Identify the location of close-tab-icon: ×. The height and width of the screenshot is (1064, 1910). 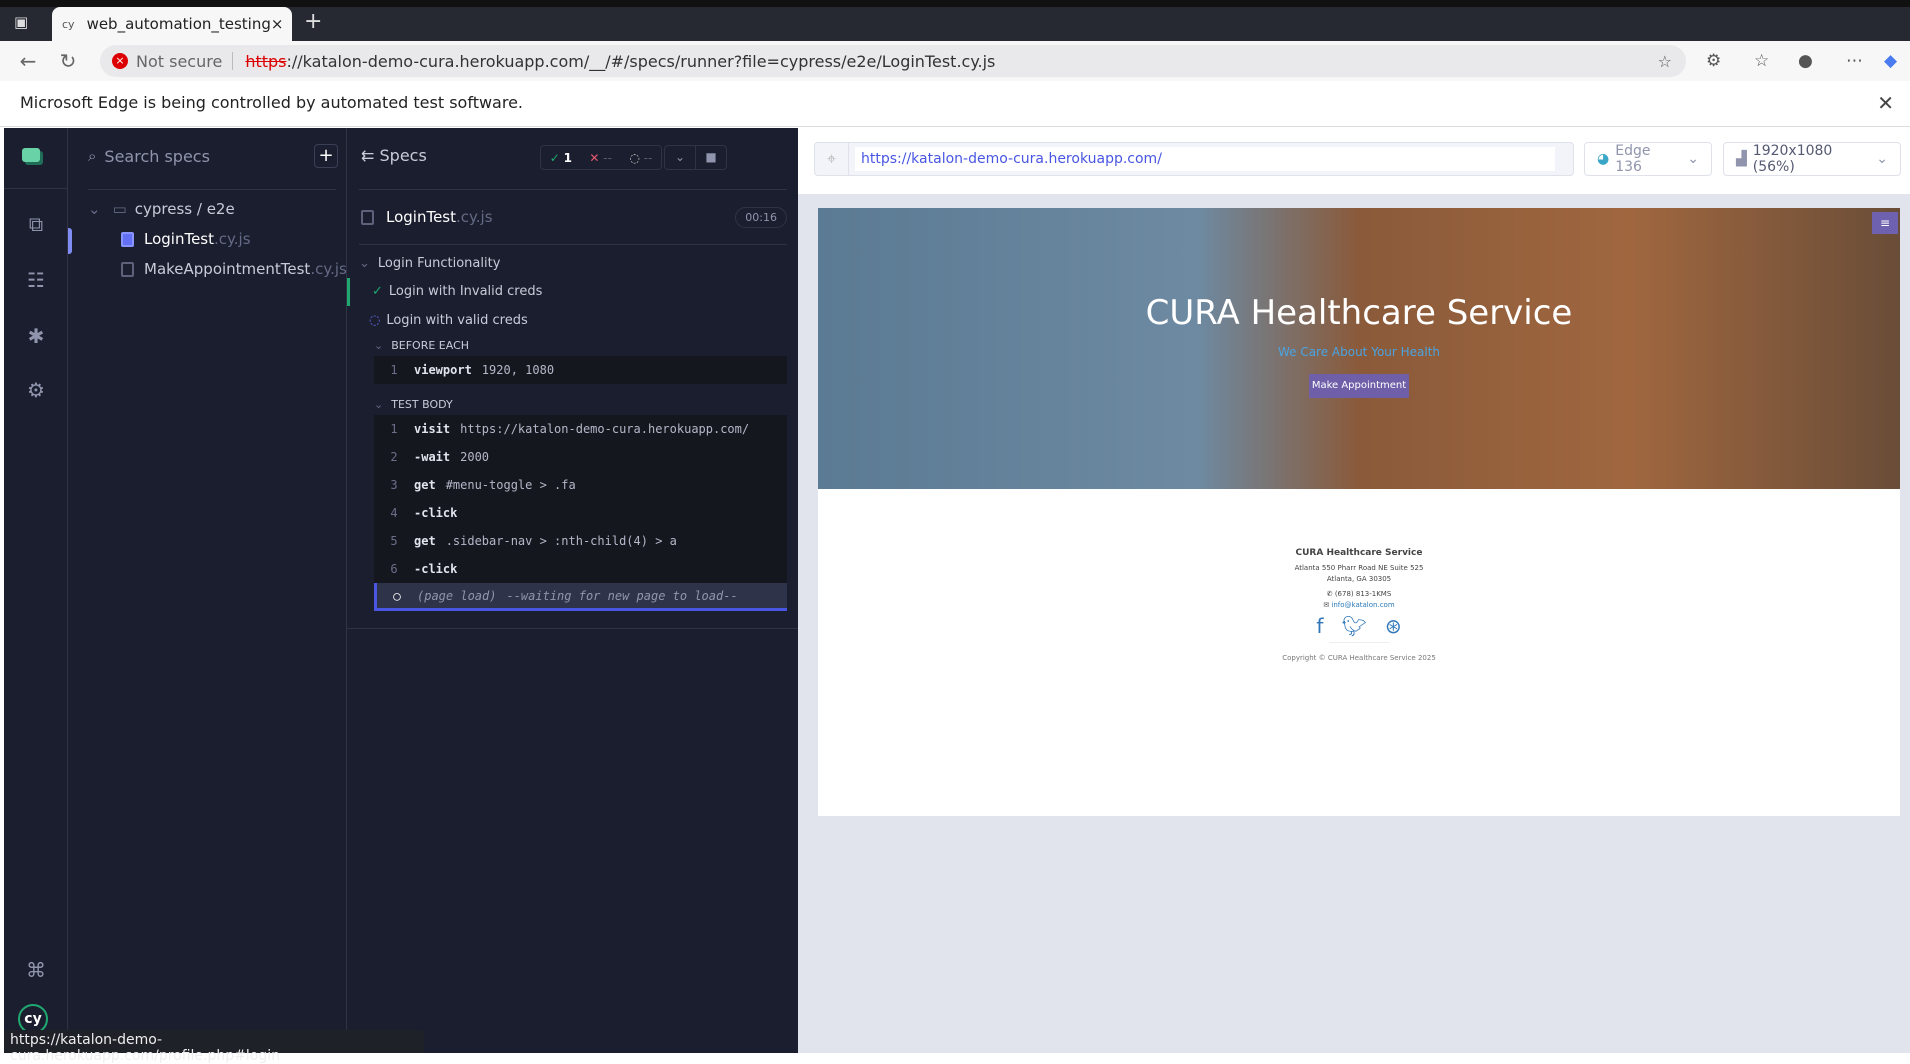
(277, 24).